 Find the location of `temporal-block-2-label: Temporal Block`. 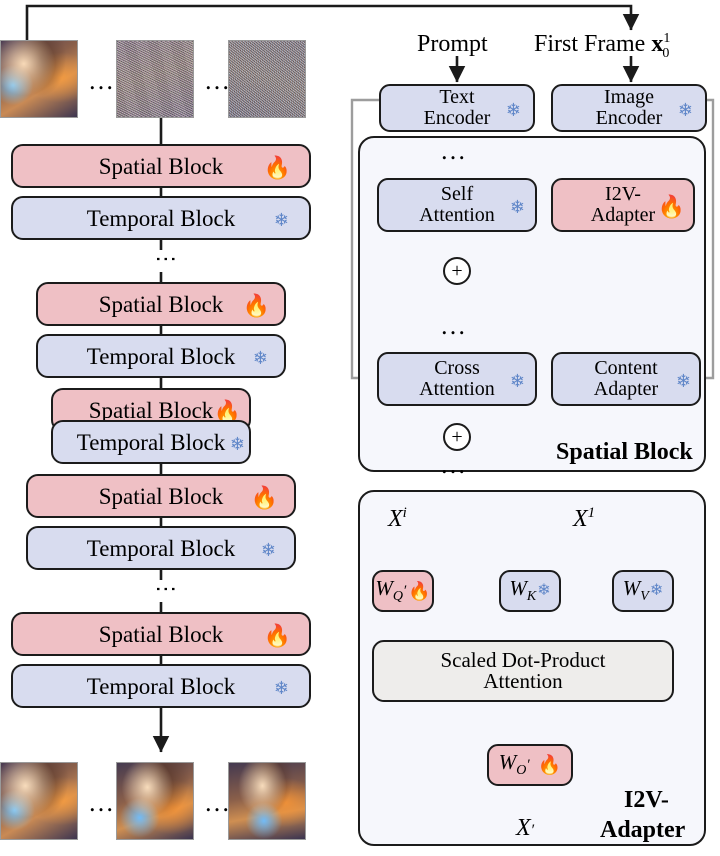

temporal-block-2-label: Temporal Block is located at coordinates (161, 356).